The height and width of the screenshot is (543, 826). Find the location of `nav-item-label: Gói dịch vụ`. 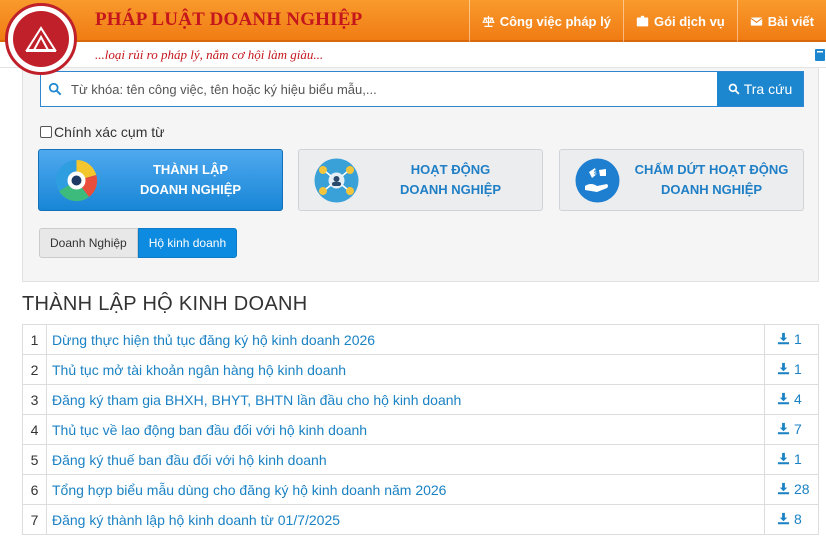

nav-item-label: Gói dịch vụ is located at coordinates (689, 21).